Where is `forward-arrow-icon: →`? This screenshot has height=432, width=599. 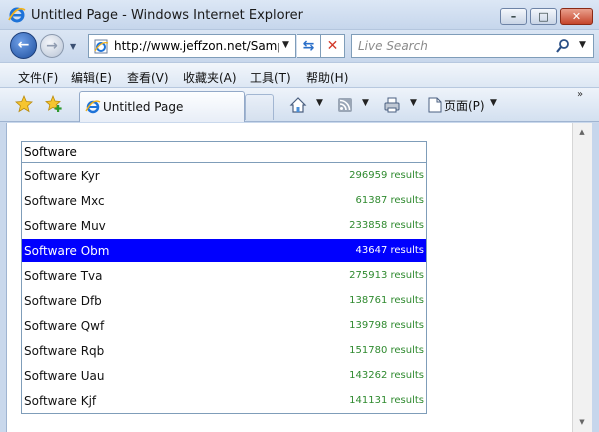
forward-arrow-icon: → is located at coordinates (52, 46).